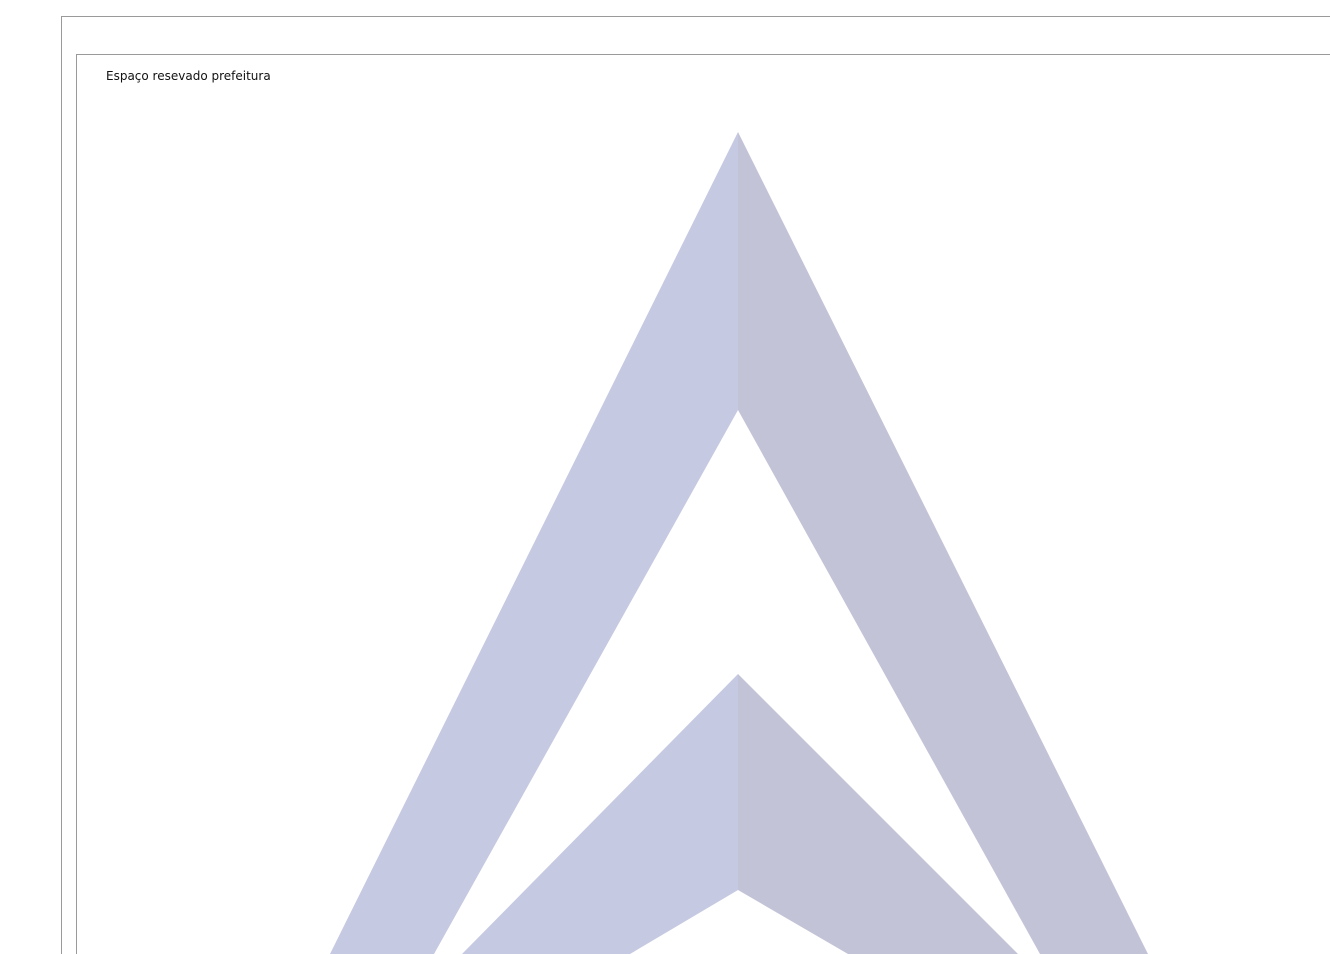  I want to click on reserved-area-label: Espaço resevado prefeitura, so click(188, 76).